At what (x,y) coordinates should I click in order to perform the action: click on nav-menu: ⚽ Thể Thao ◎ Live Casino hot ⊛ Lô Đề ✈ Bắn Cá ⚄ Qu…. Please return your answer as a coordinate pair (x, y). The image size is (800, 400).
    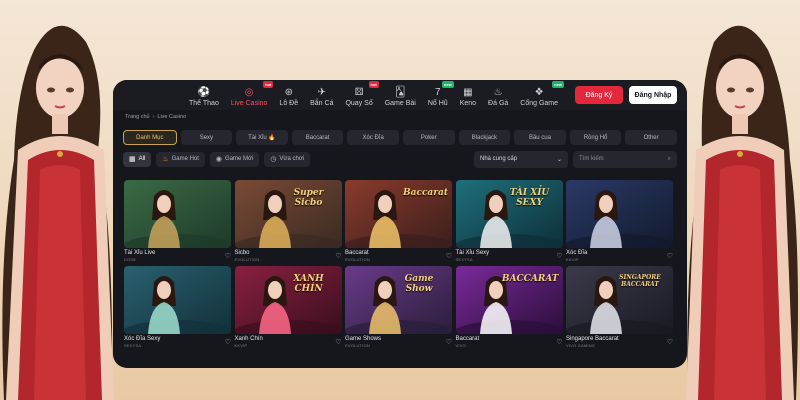
    Looking at the image, I should click on (374, 95).